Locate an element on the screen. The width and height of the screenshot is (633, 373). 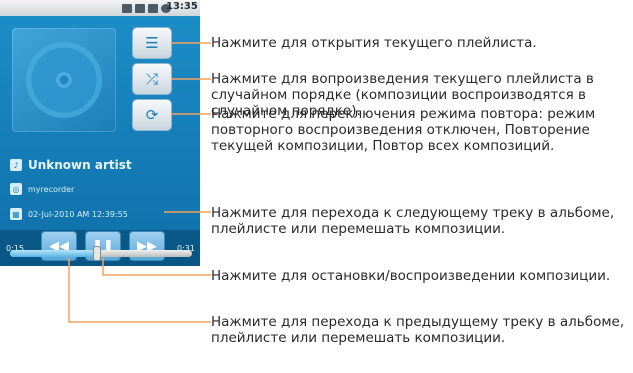
repeat-button: ⟳ is located at coordinates (152, 115).